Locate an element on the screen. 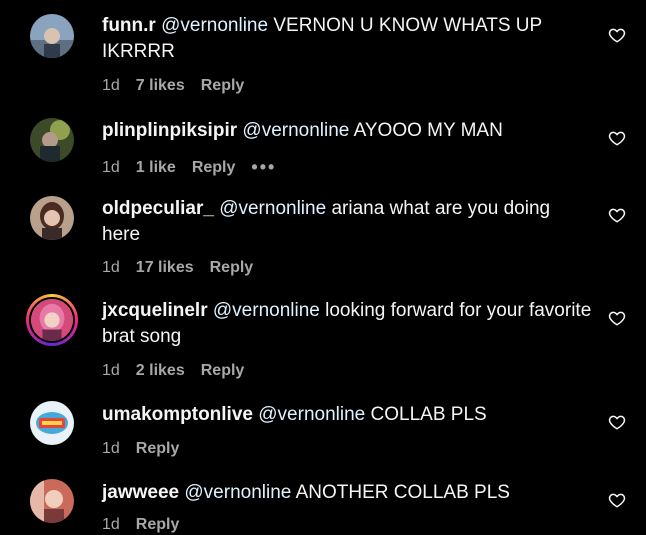 The width and height of the screenshot is (646, 535). comment-meta: 1d 1 like Reply ••• is located at coordinates (189, 167).